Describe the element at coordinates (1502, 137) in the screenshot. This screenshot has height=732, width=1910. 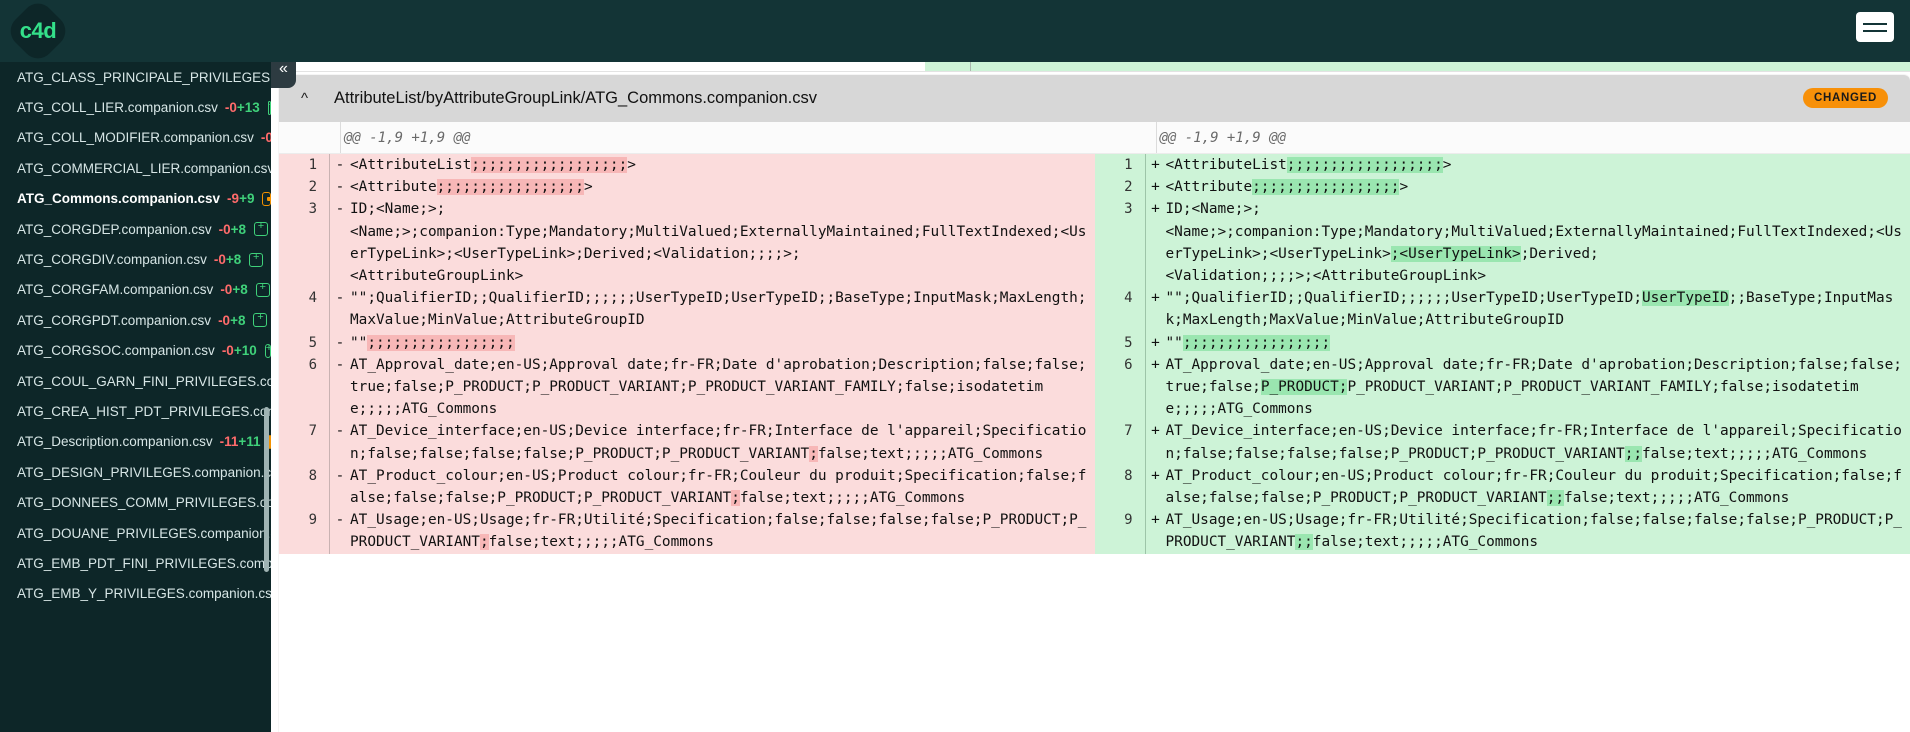
I see `hunk-header-right: @@ -1,9 +1,9 @@` at that location.